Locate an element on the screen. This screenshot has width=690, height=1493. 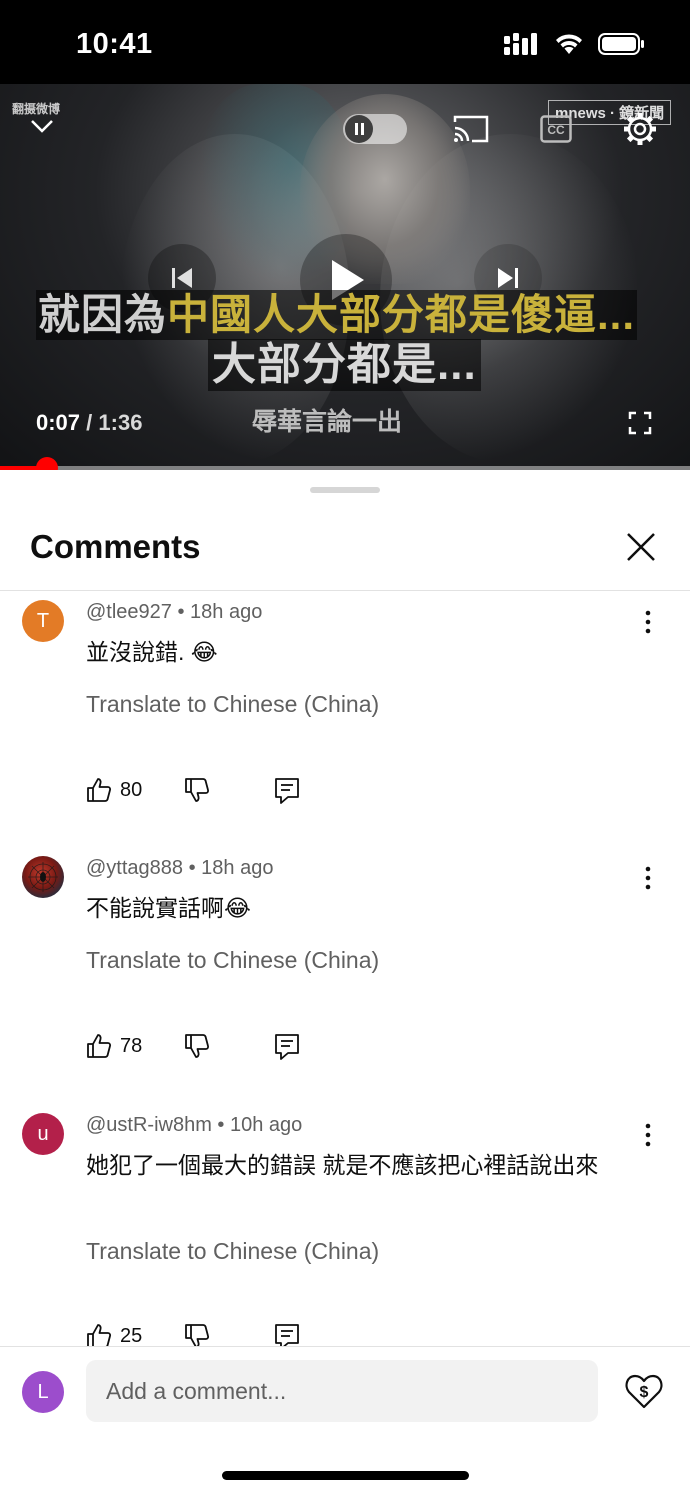
status-time: 10:41 is located at coordinates (114, 44).